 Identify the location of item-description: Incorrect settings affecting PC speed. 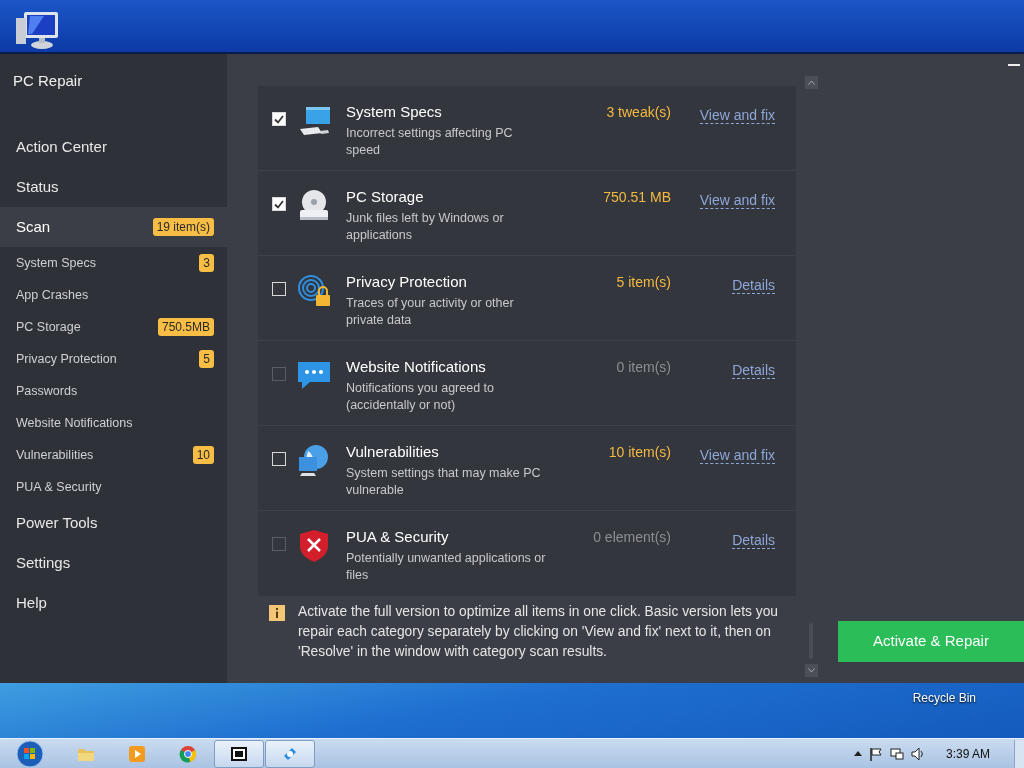
(430, 142).